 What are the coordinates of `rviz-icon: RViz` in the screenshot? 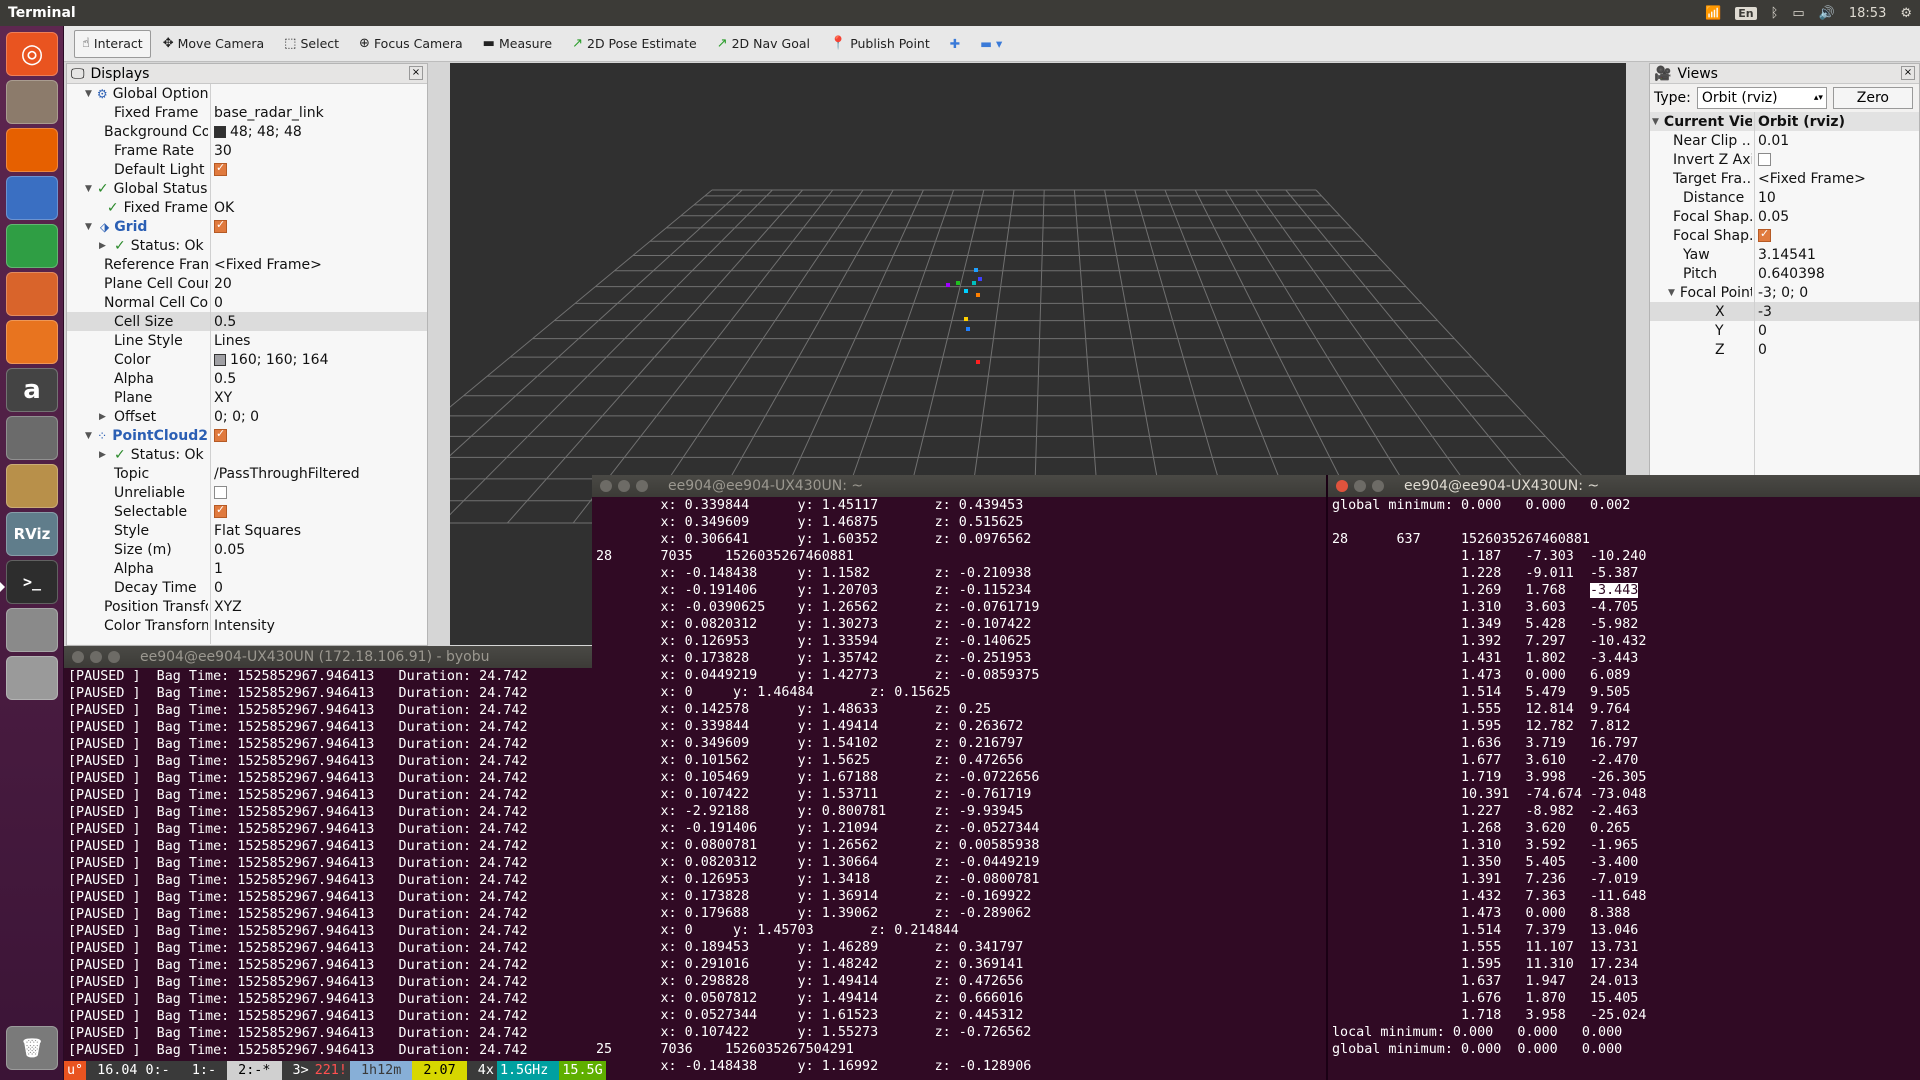 It's located at (32, 534).